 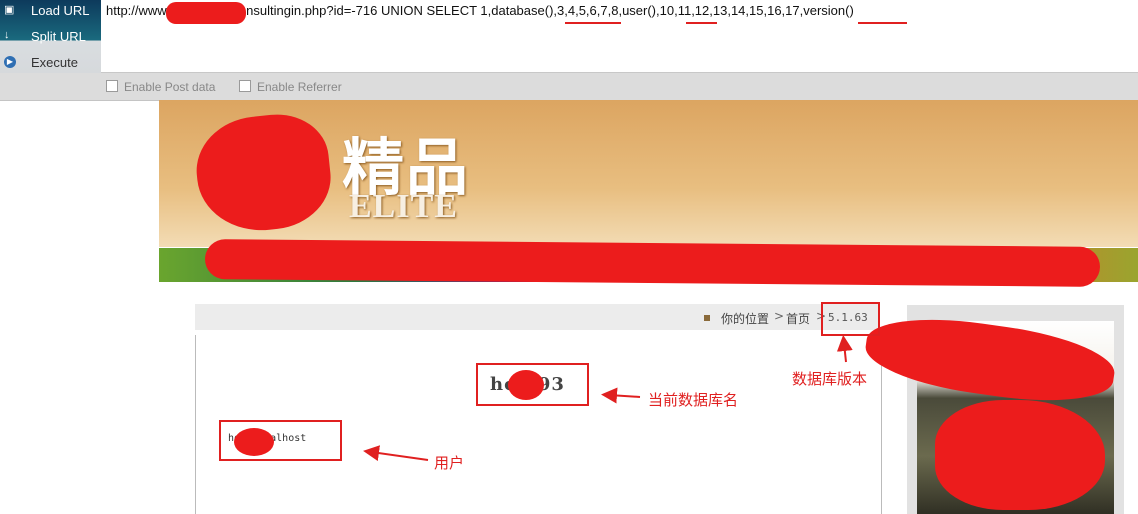 What do you see at coordinates (396, 453) in the screenshot?
I see `user-arrow` at bounding box center [396, 453].